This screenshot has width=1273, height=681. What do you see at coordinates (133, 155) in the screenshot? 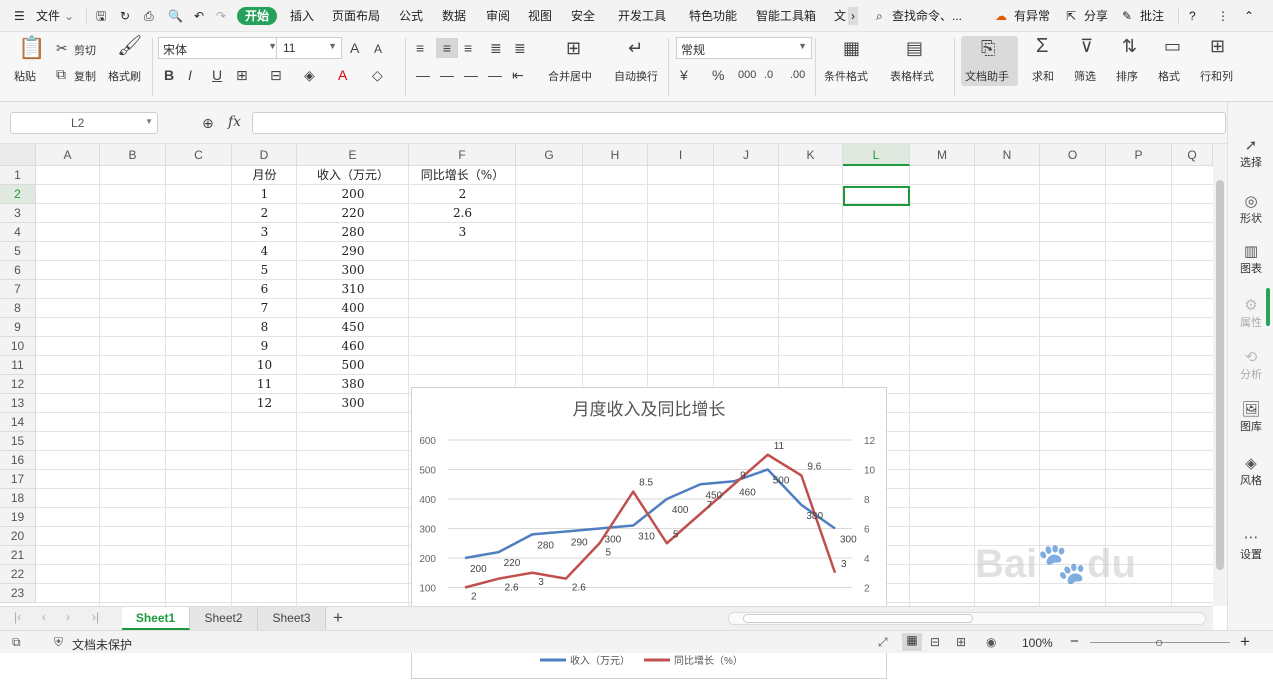
I see `col-header-B: B` at bounding box center [133, 155].